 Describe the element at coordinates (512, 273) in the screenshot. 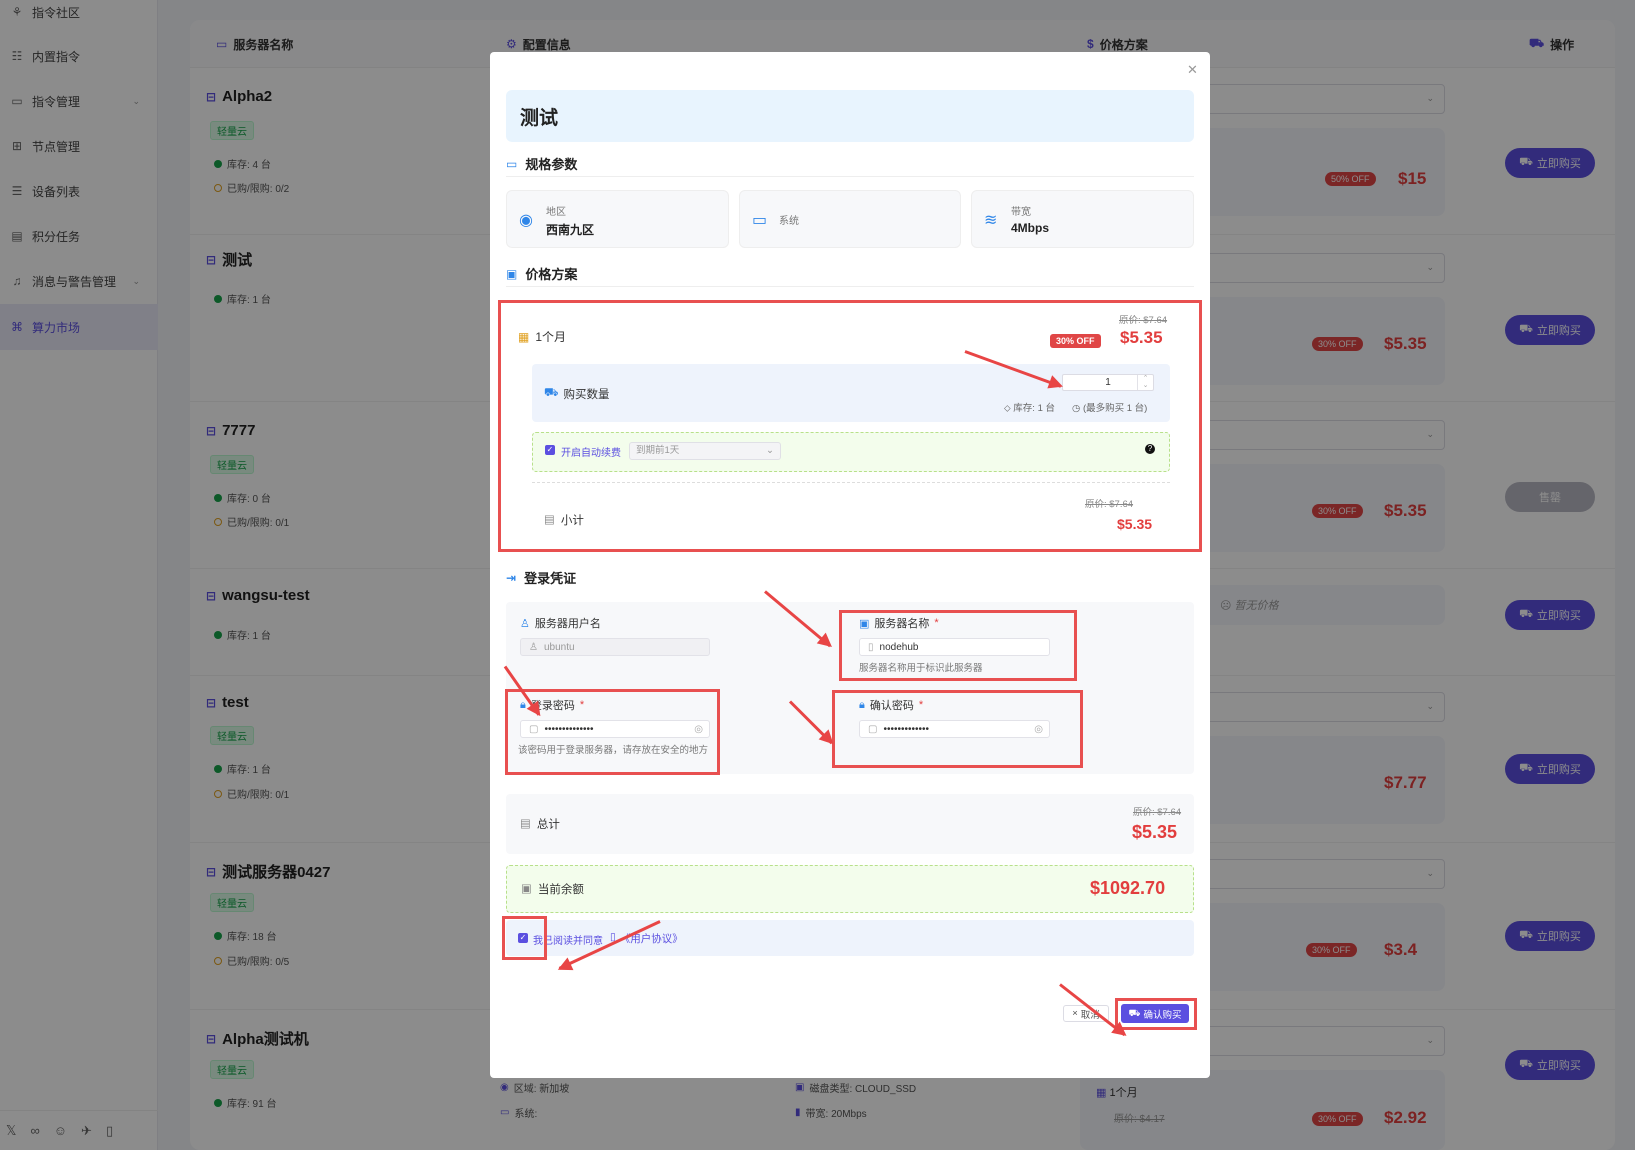

I see `price-tag-icon: ▣` at that location.